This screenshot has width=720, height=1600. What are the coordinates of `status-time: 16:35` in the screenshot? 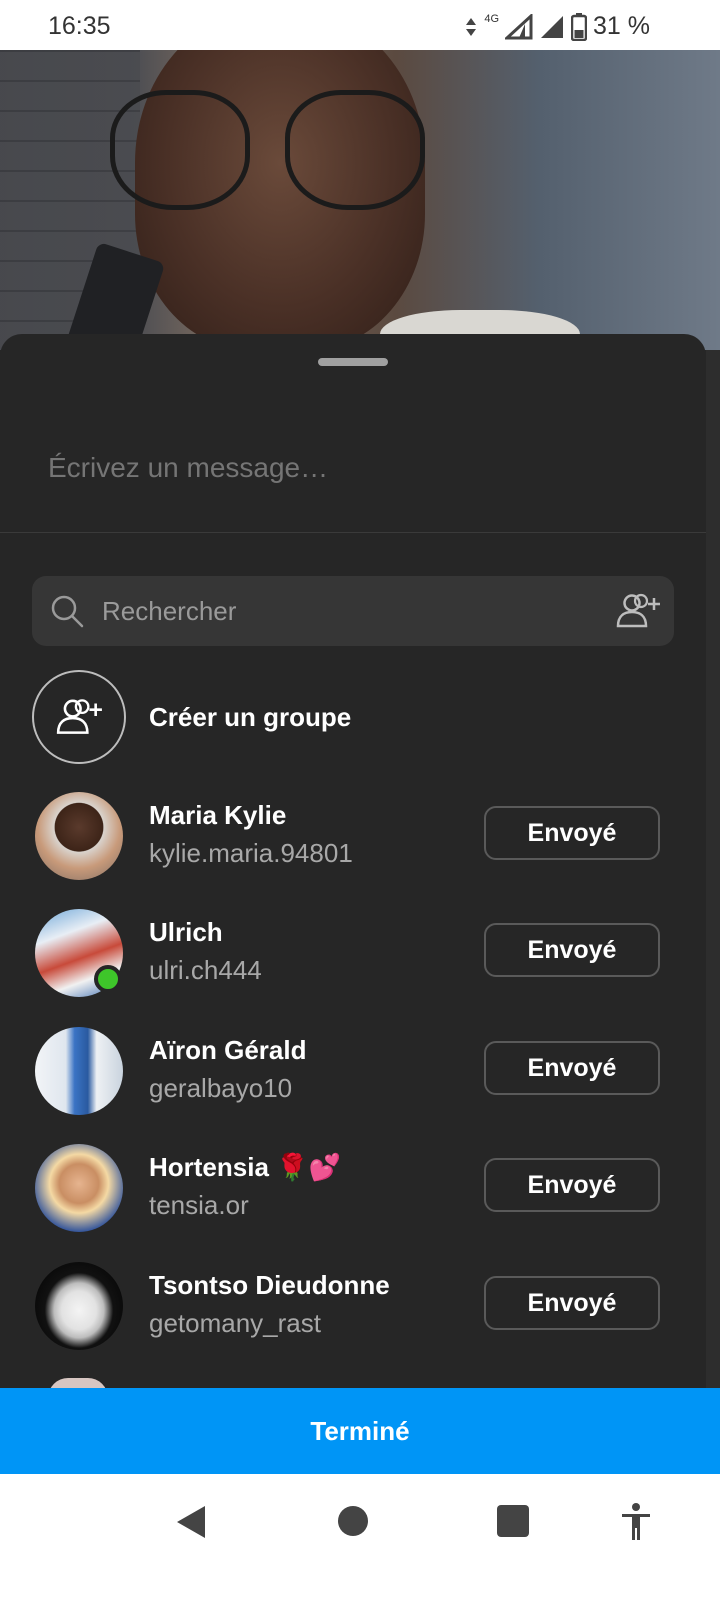 It's located at (79, 26).